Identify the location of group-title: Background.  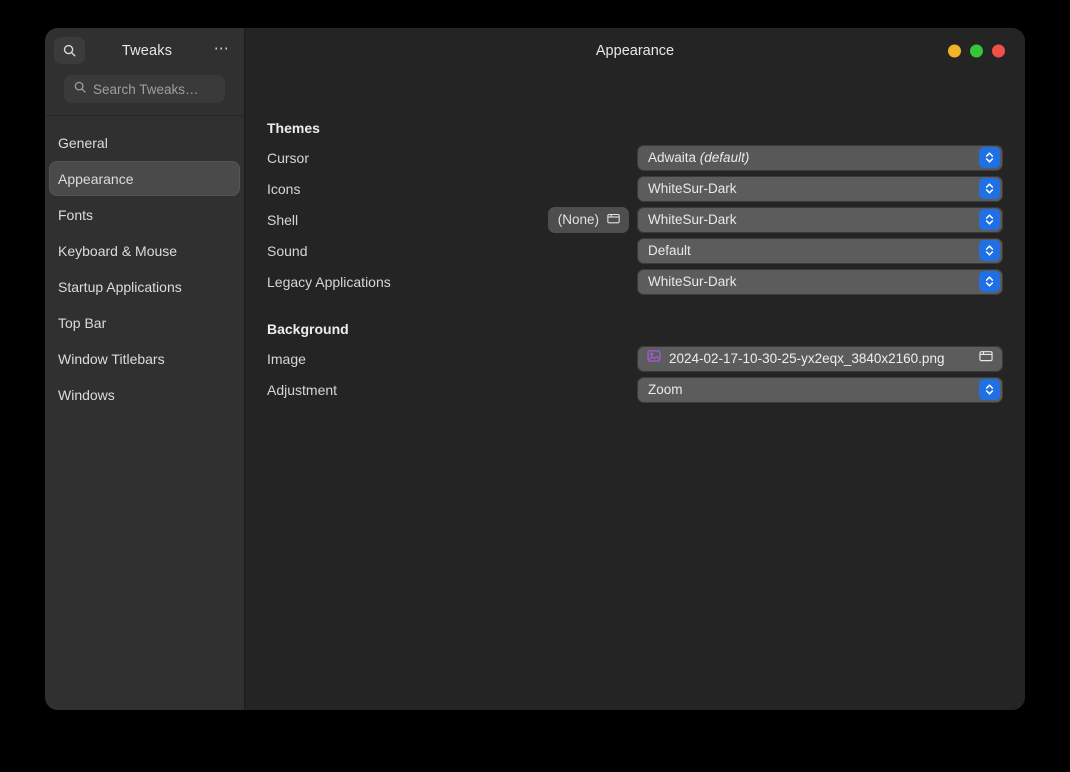
(308, 329).